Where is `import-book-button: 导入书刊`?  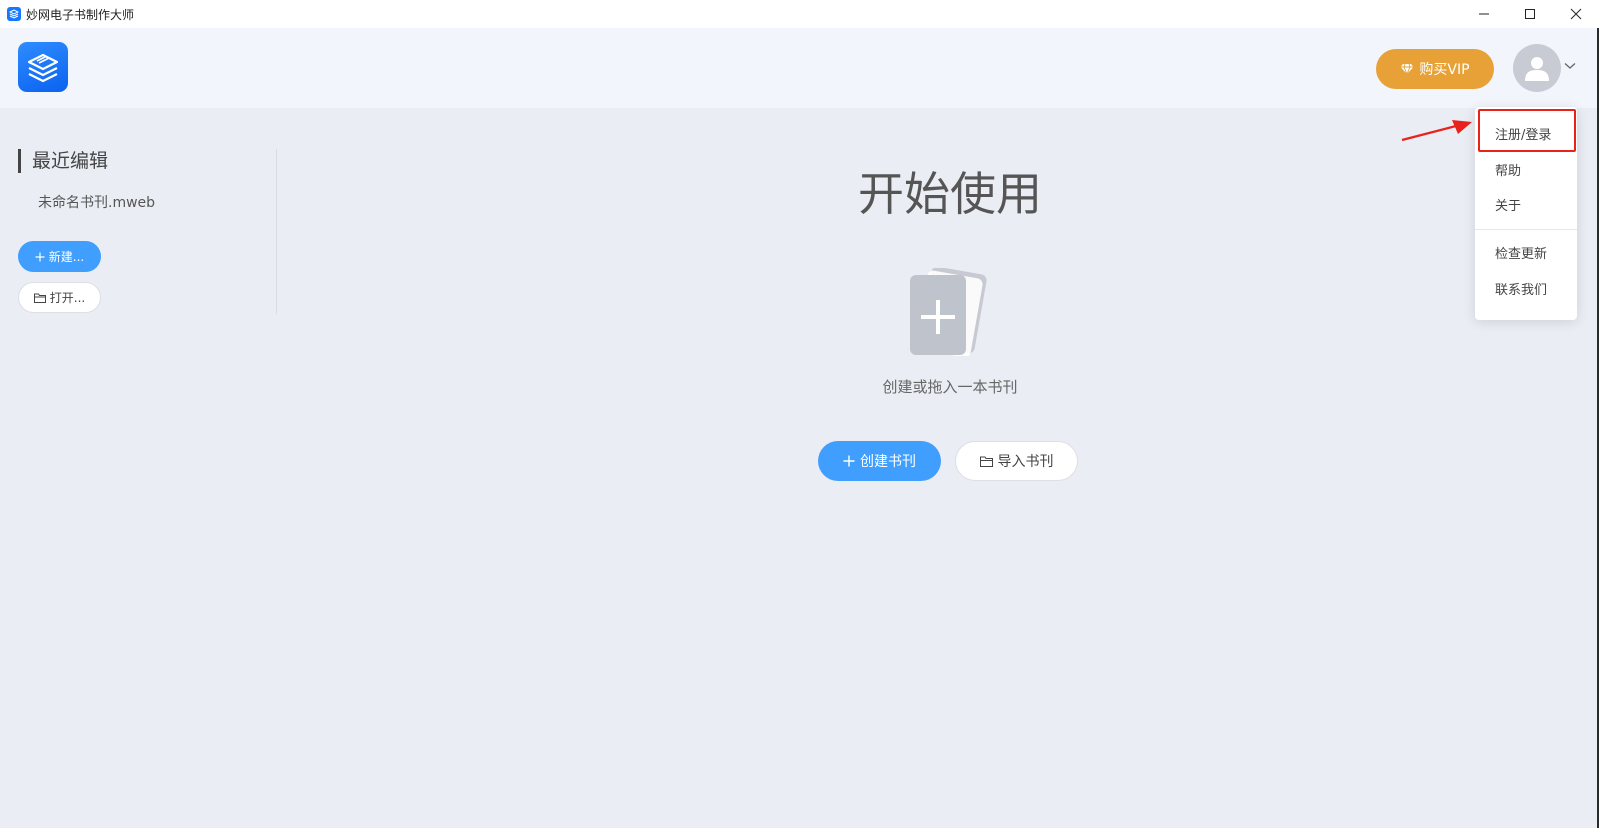 import-book-button: 导入书刊 is located at coordinates (1016, 461).